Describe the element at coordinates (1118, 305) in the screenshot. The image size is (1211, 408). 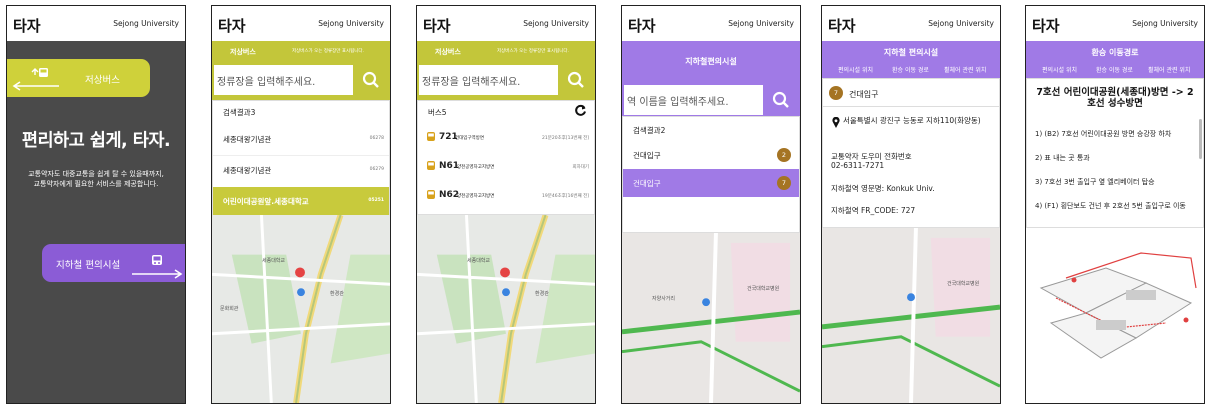
I see `station-diagram-graphic` at that location.